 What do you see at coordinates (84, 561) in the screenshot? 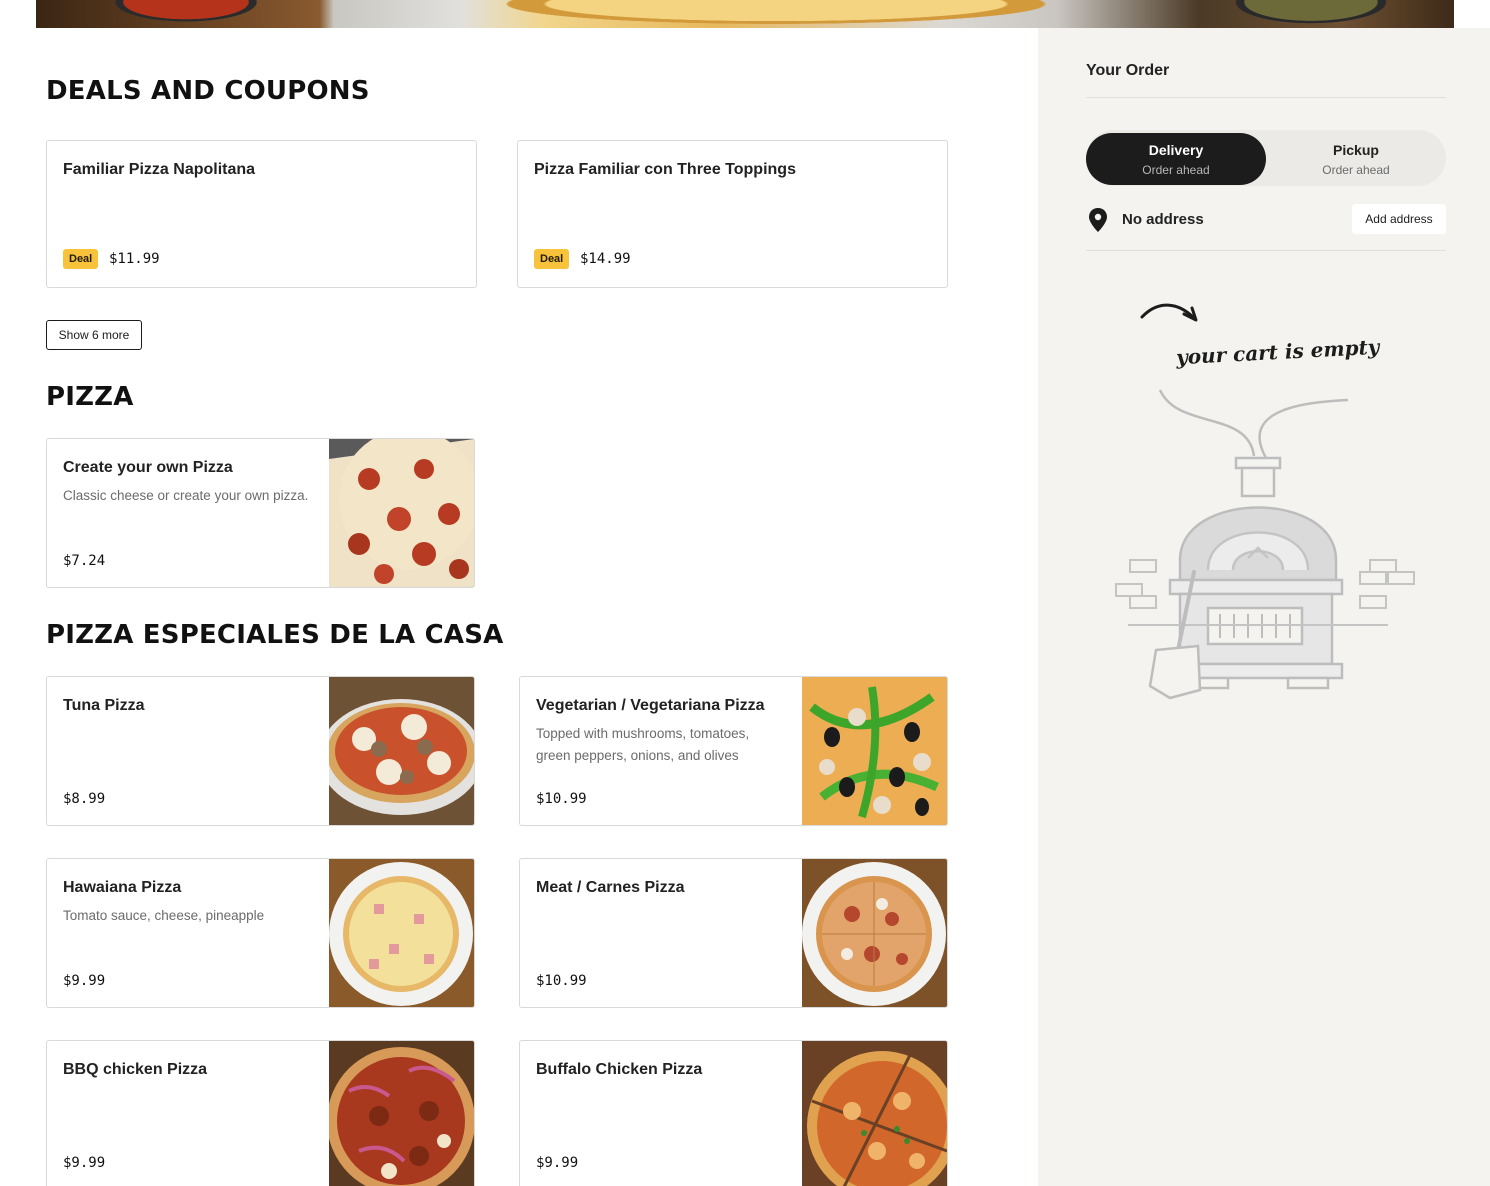
I see `item-price: $7.24` at bounding box center [84, 561].